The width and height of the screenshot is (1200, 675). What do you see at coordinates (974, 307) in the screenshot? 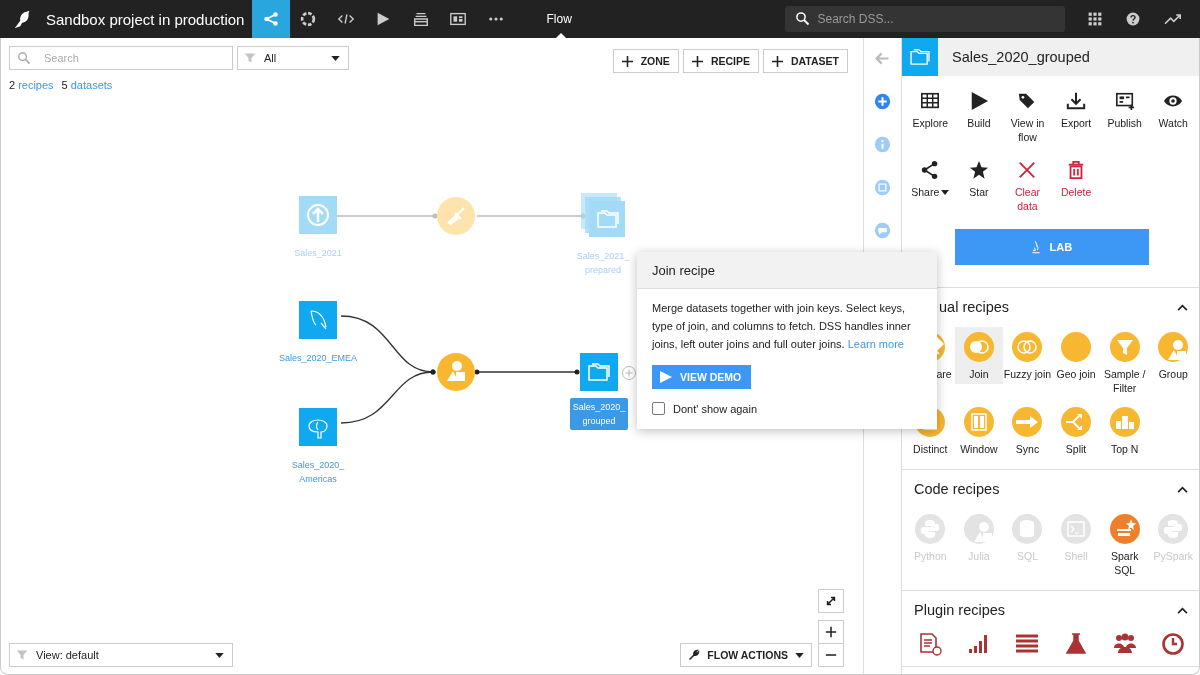
I see `section-title: ual recipes` at bounding box center [974, 307].